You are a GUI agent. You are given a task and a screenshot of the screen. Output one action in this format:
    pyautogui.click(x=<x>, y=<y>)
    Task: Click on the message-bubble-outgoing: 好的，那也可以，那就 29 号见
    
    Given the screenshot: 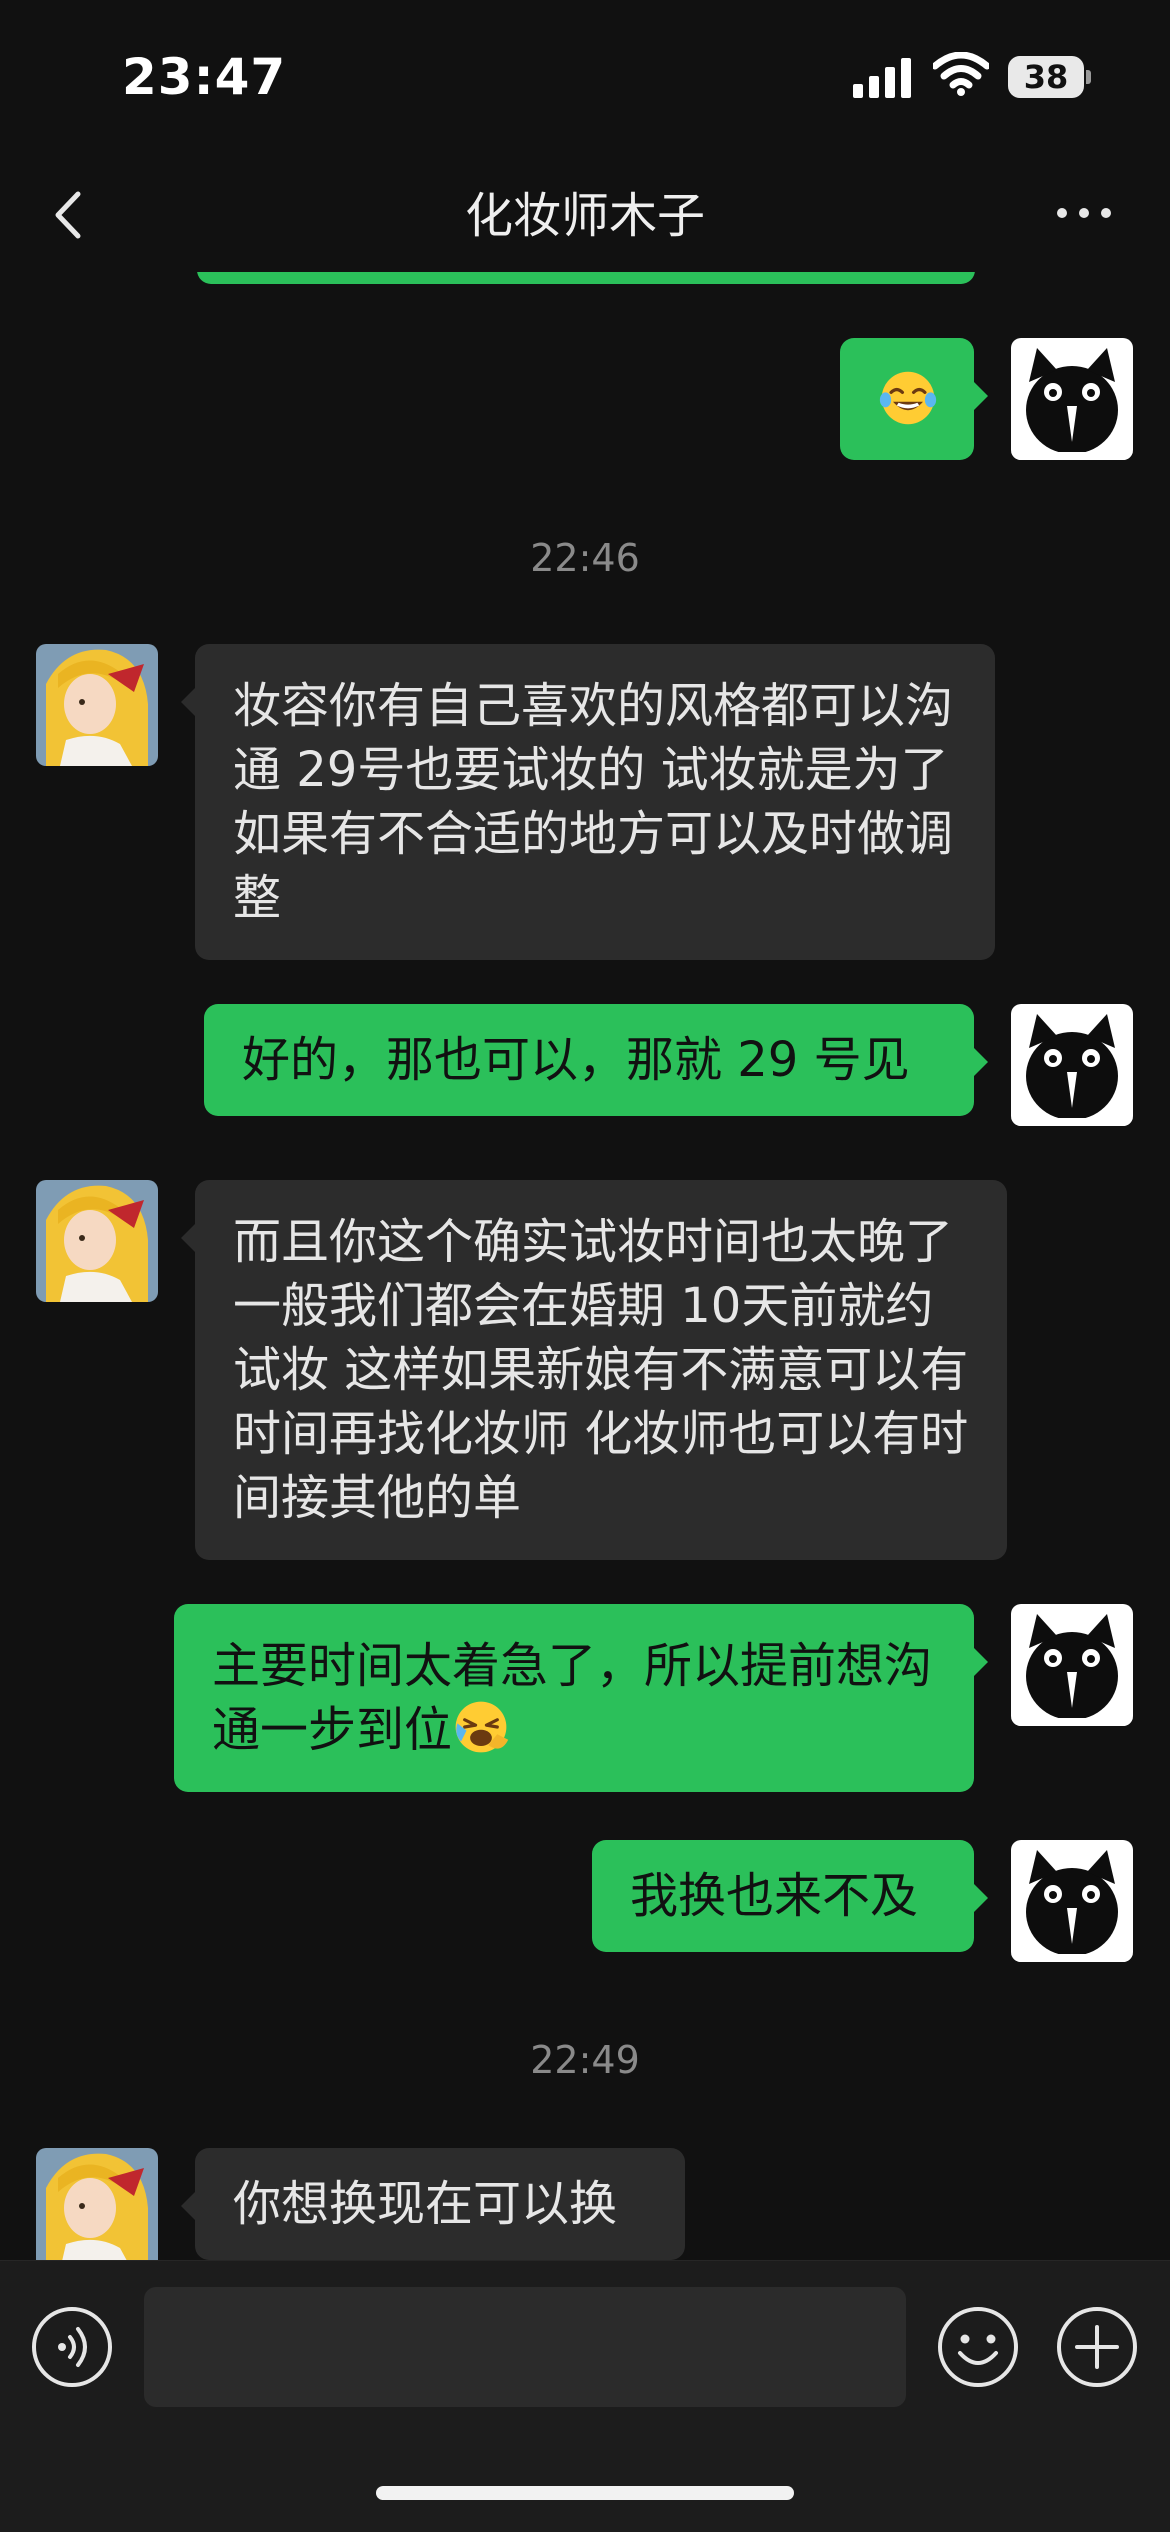 What is the action you would take?
    pyautogui.click(x=596, y=1060)
    